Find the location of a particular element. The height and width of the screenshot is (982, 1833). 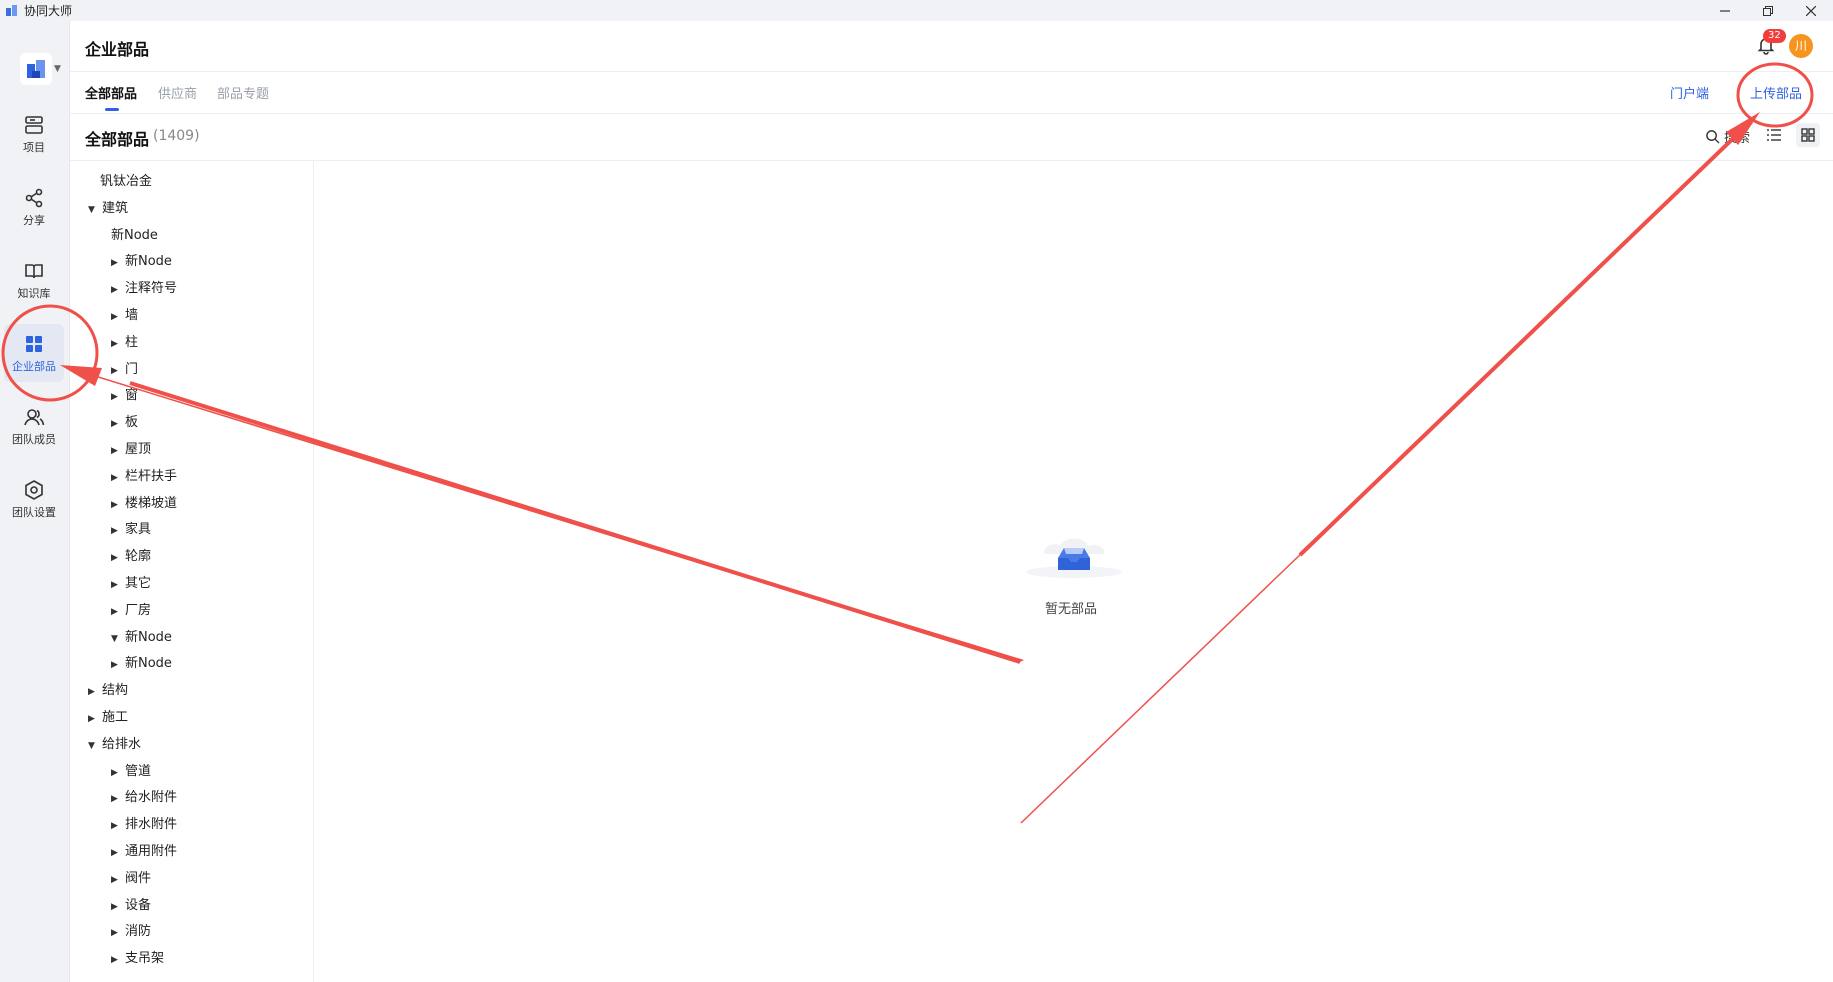

avatar: 川 is located at coordinates (1801, 46).